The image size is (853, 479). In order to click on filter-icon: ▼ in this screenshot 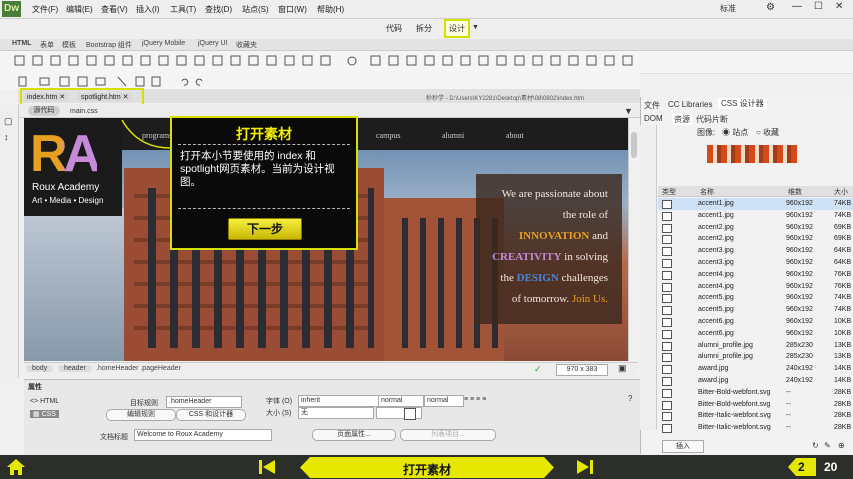, I will do `click(628, 111)`.